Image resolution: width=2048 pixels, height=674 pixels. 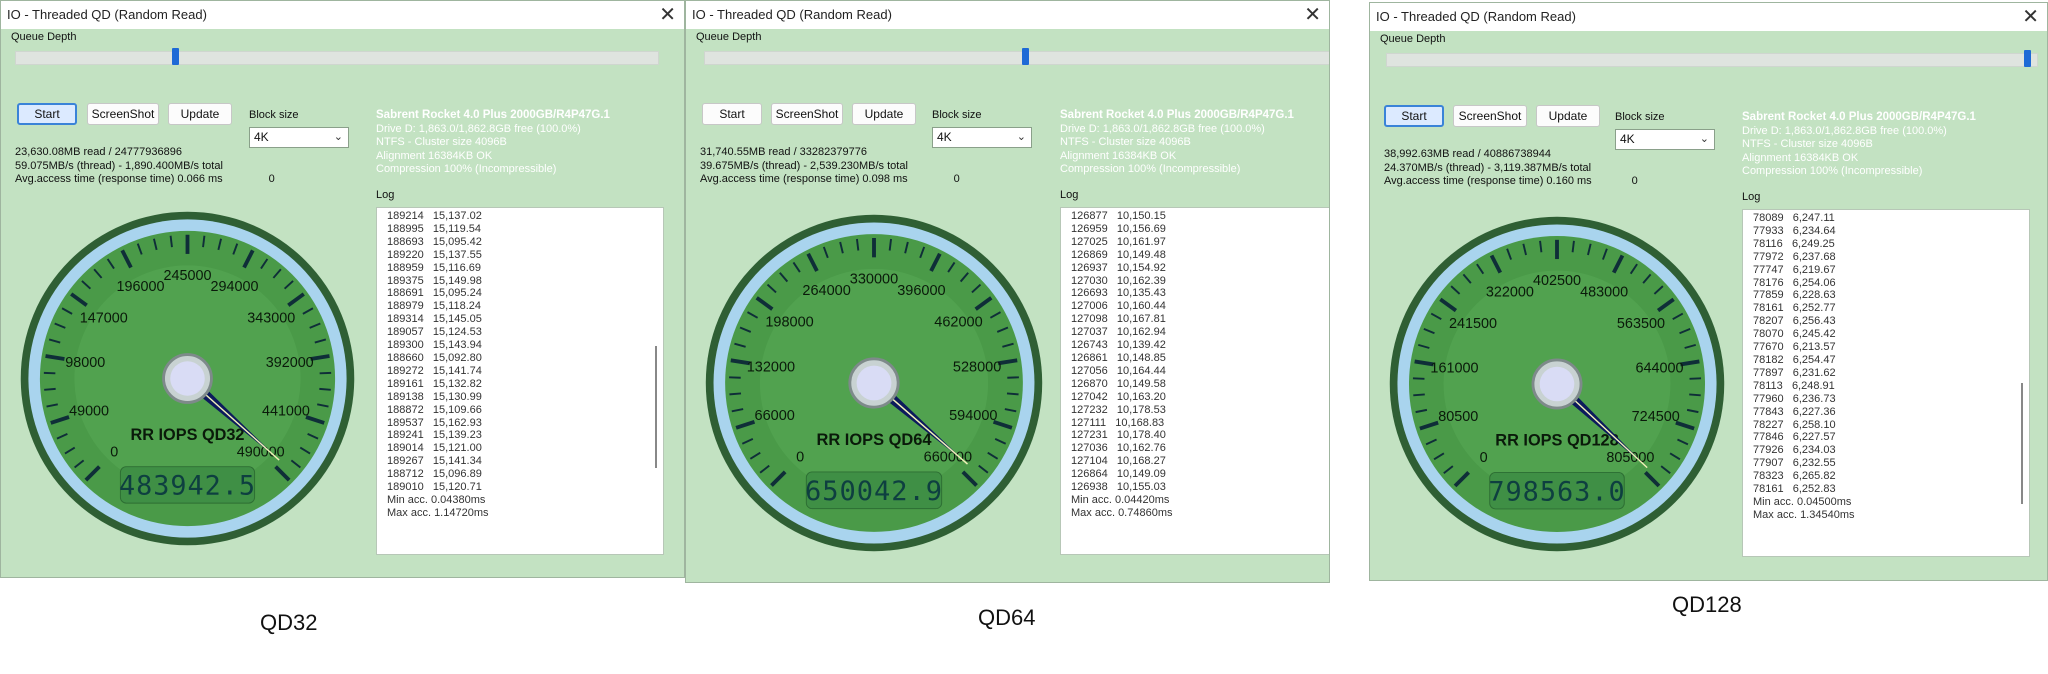 I want to click on log-entry: 127098 10,167.81, so click(x=1118, y=319).